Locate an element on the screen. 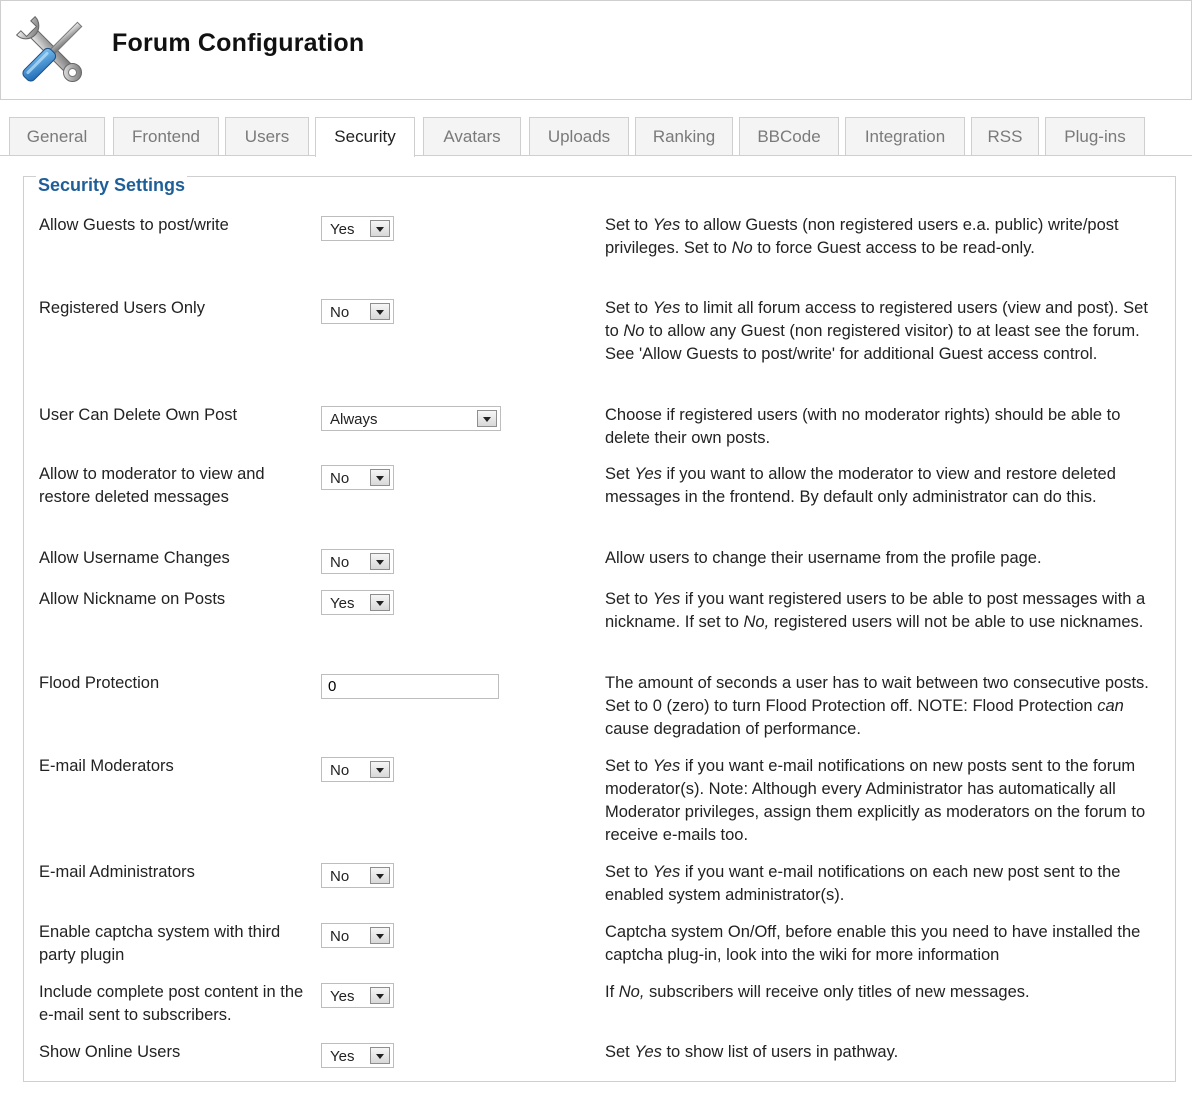 This screenshot has width=1192, height=1113. setting-label: Registered Users Only is located at coordinates (122, 308).